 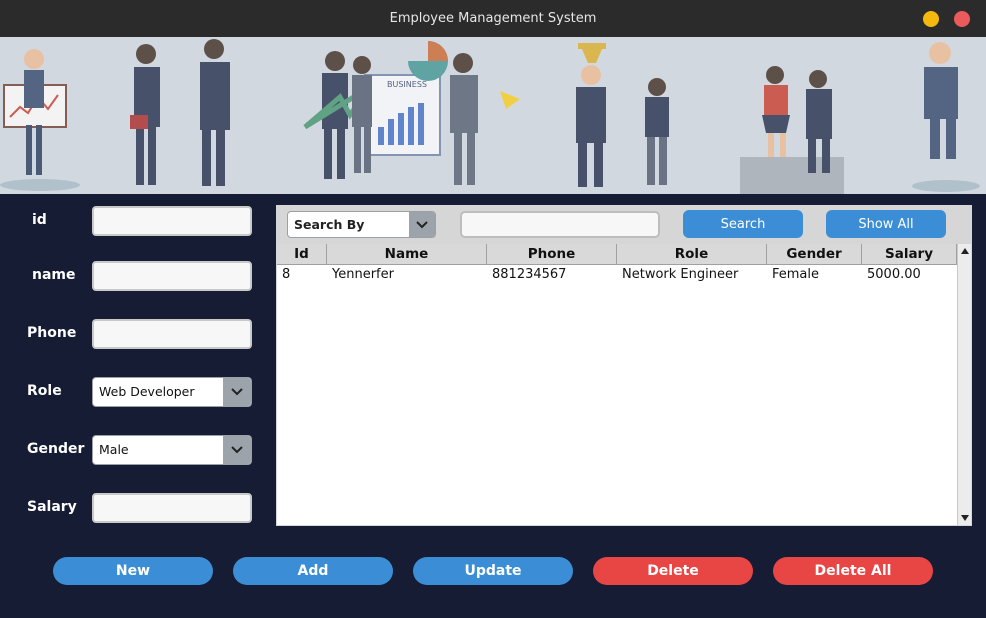 I want to click on column-header-name: Name, so click(x=407, y=254).